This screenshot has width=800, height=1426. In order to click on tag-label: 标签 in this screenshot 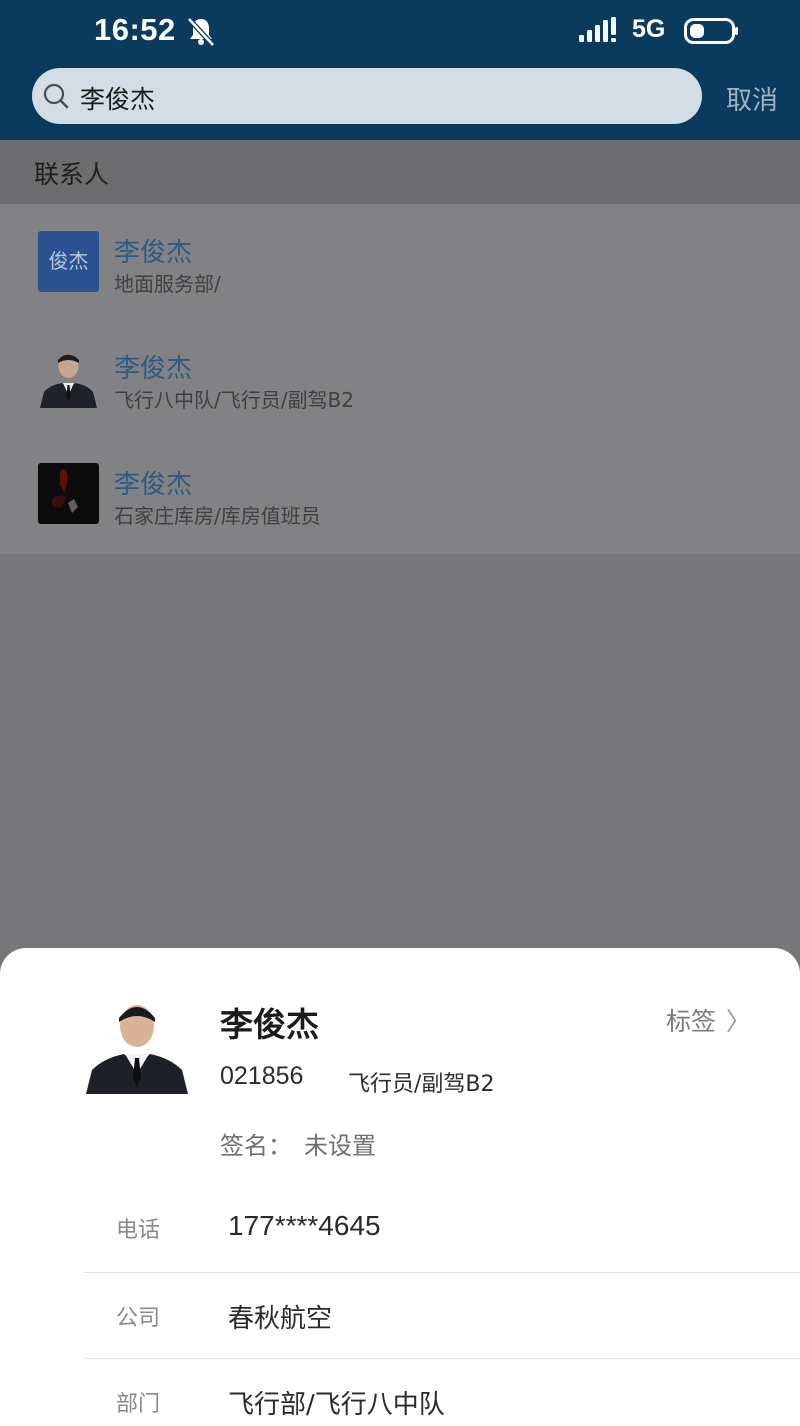, I will do `click(691, 1021)`.